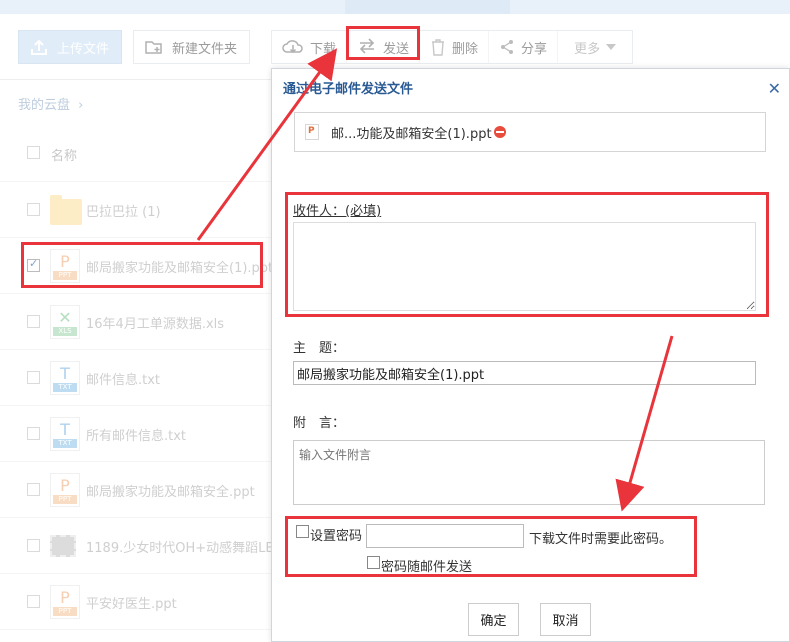 The height and width of the screenshot is (642, 790). What do you see at coordinates (267, 144) in the screenshot?
I see `arrow-to-send` at bounding box center [267, 144].